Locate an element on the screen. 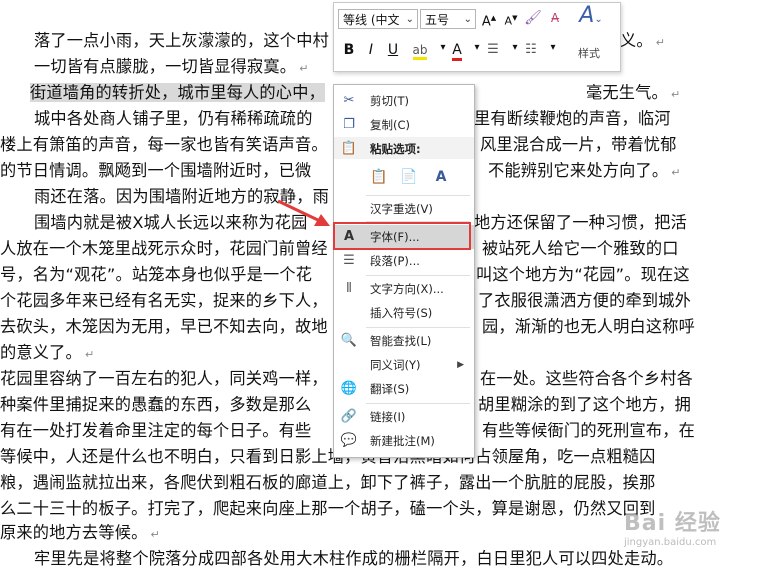  doc-line-tail: 毫无生气。 ↵ is located at coordinates (633, 92).